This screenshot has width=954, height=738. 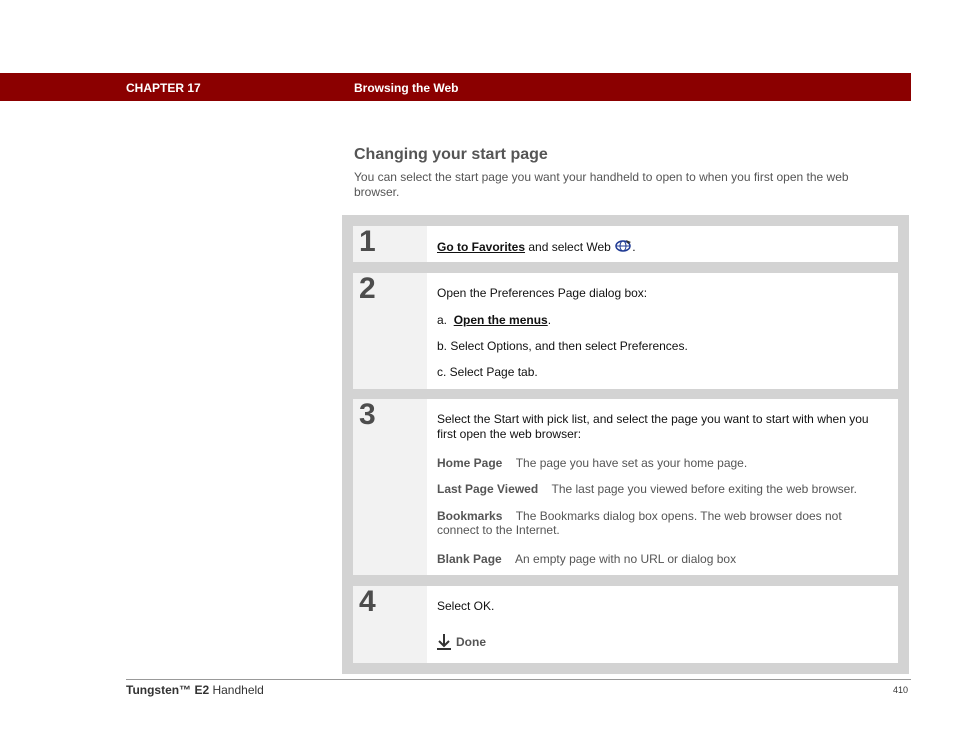 I want to click on web-browser-icon, so click(x=623, y=246).